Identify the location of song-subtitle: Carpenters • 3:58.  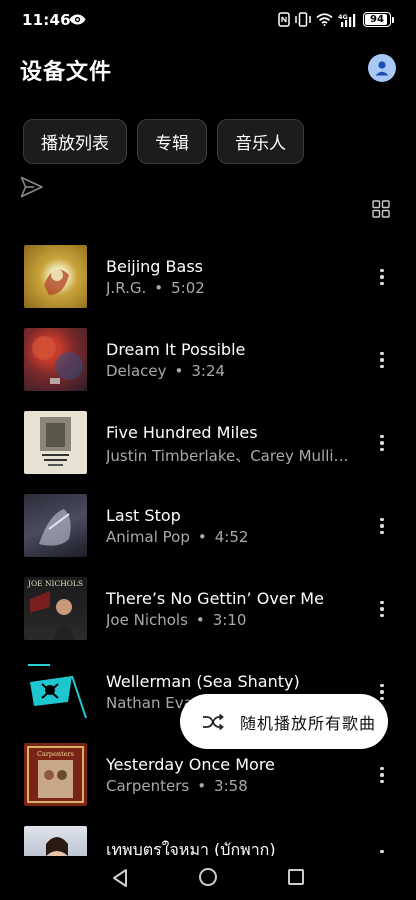
(177, 786).